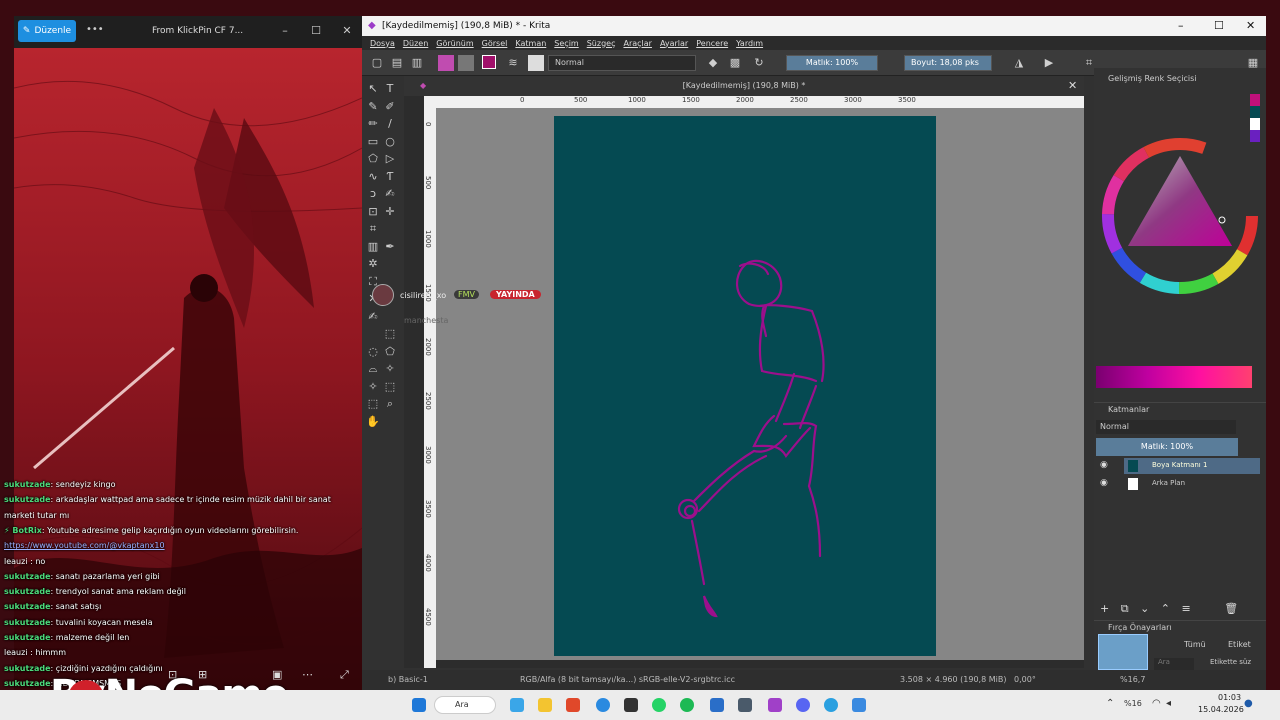 The width and height of the screenshot is (1280, 720). What do you see at coordinates (373, 194) in the screenshot?
I see `dynamic-brush-icon: ↄ` at bounding box center [373, 194].